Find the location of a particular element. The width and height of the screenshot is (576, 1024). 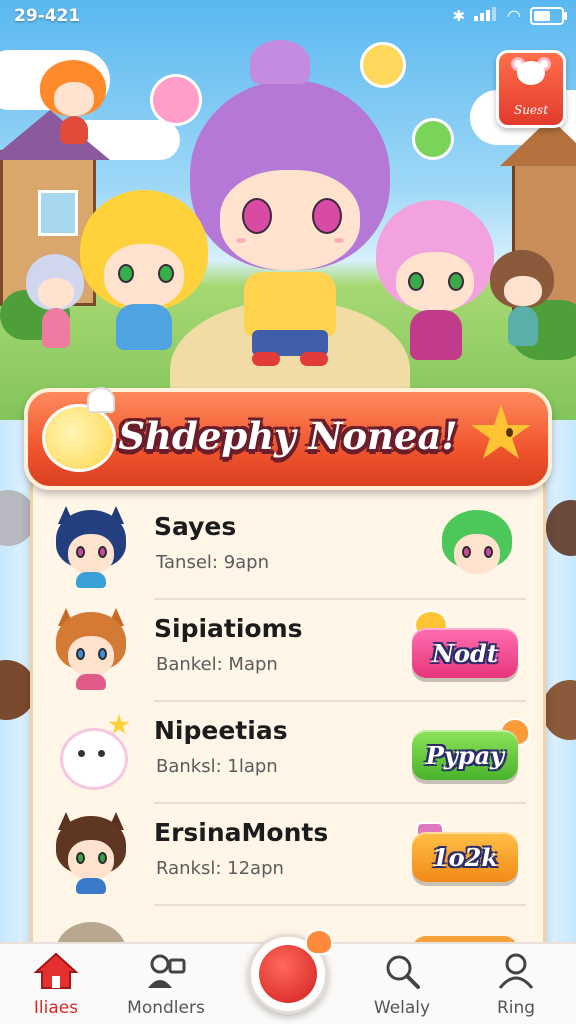

quest-button: Suest is located at coordinates (531, 89).